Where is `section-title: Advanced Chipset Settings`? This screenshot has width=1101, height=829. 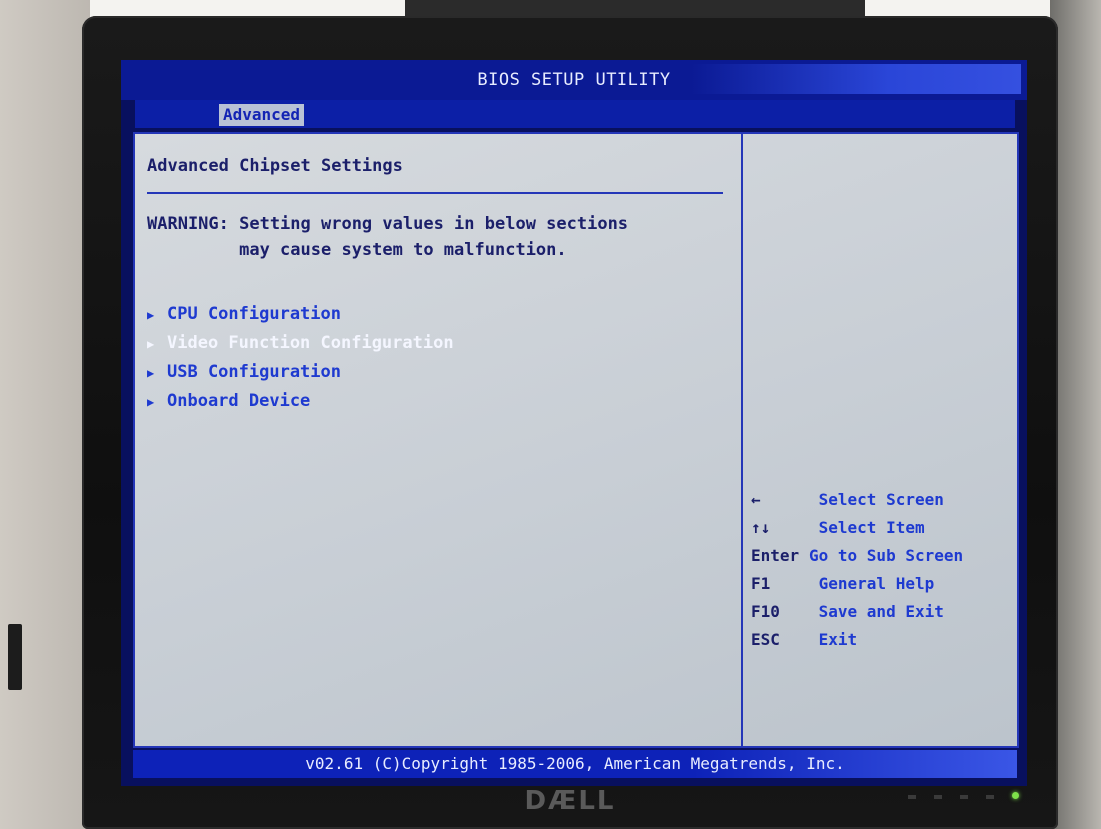 section-title: Advanced Chipset Settings is located at coordinates (275, 166).